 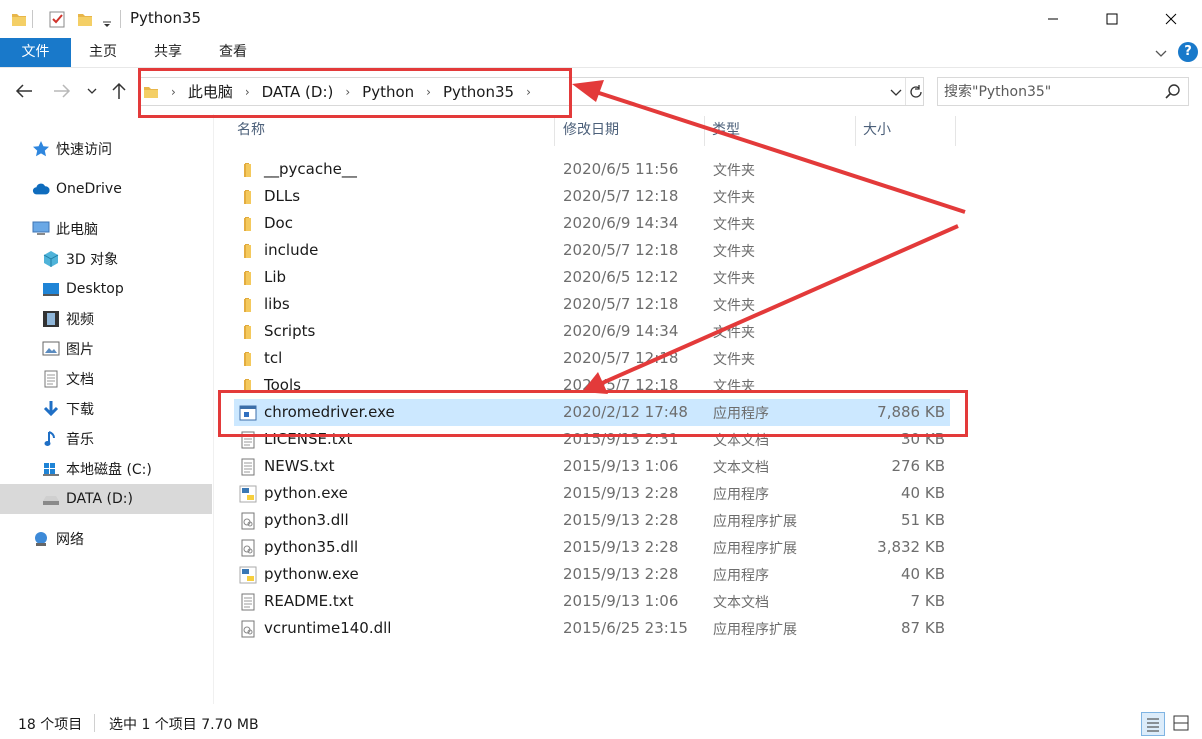 What do you see at coordinates (119, 91) in the screenshot?
I see `up-button` at bounding box center [119, 91].